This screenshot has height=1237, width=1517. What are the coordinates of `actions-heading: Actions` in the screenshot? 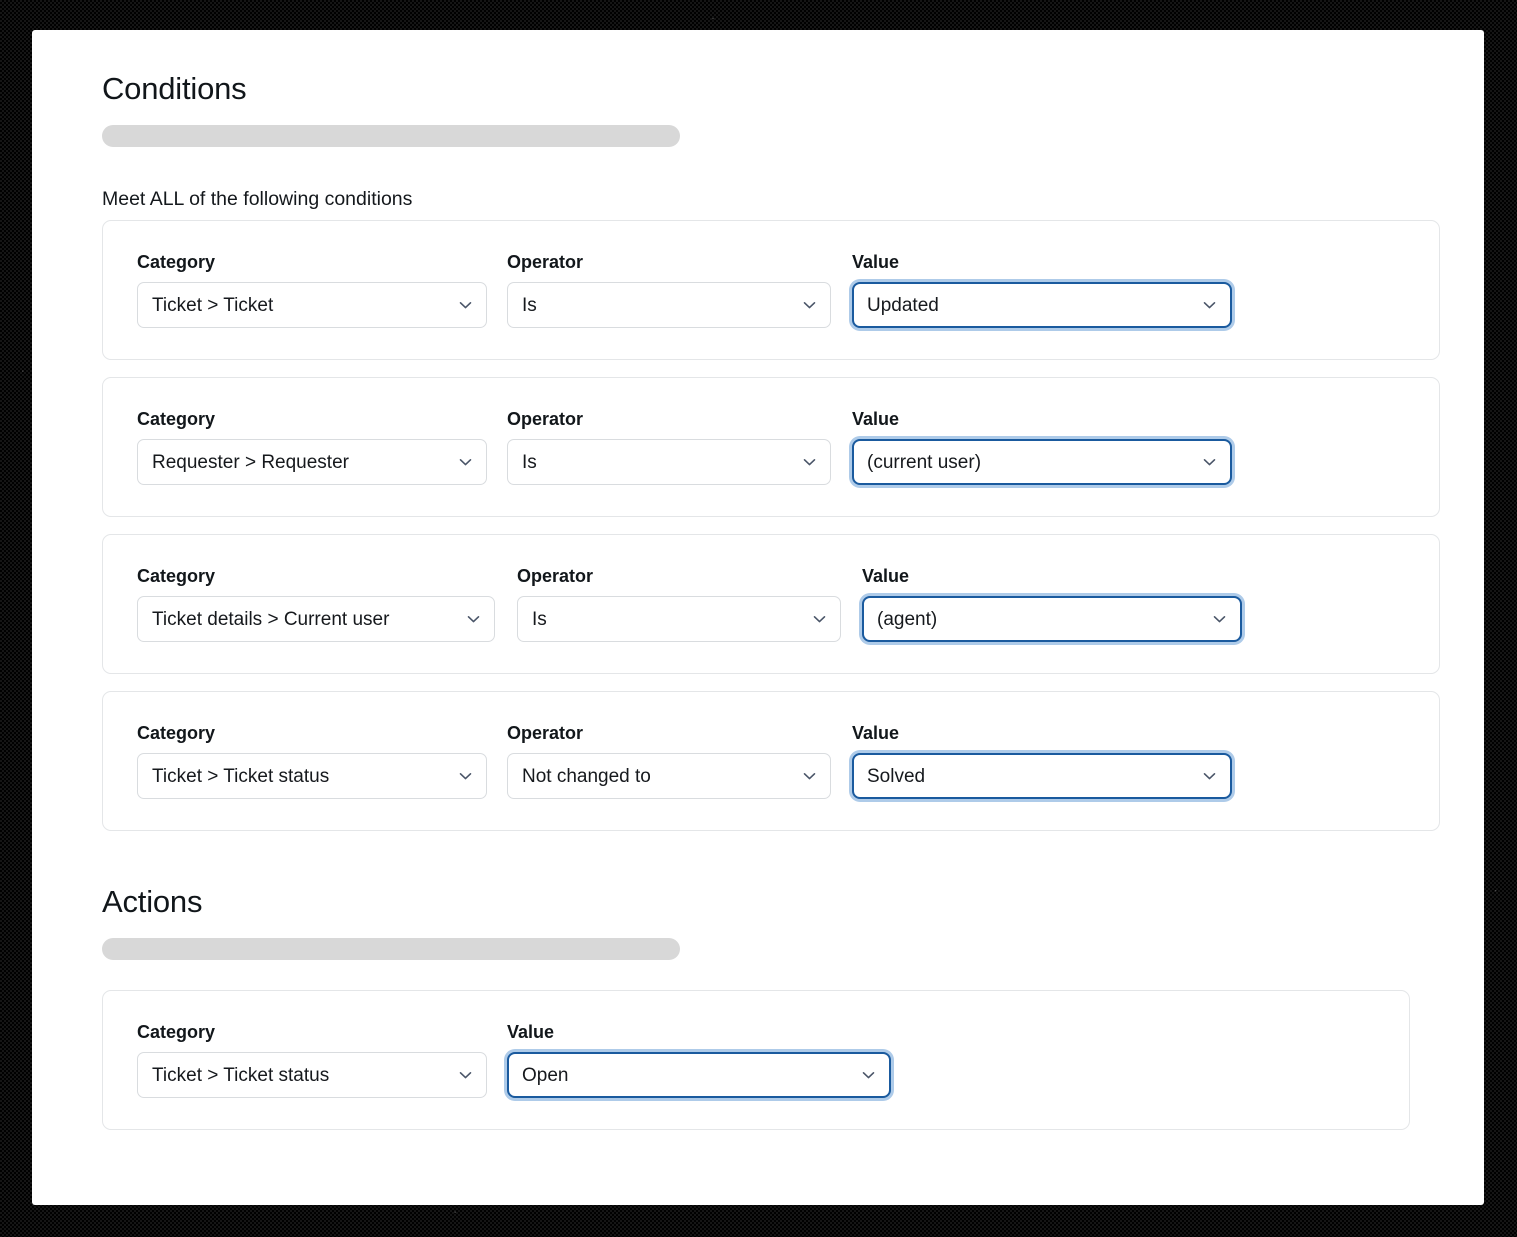 It's located at (152, 901).